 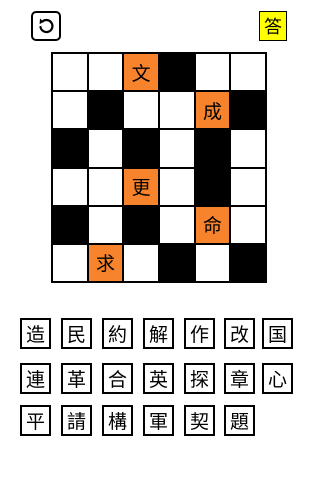 I want to click on character-tile: 題, so click(x=239, y=420).